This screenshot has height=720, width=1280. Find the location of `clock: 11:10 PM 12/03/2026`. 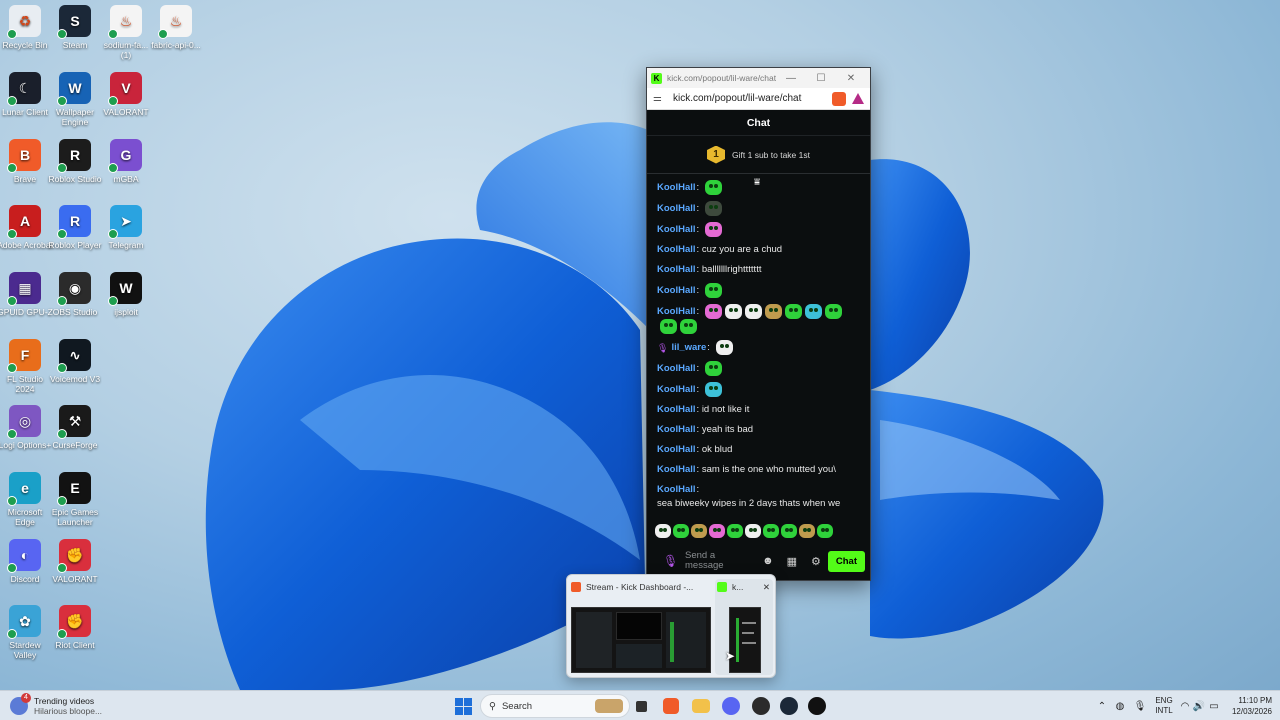

clock: 11:10 PM 12/03/2026 is located at coordinates (1247, 706).